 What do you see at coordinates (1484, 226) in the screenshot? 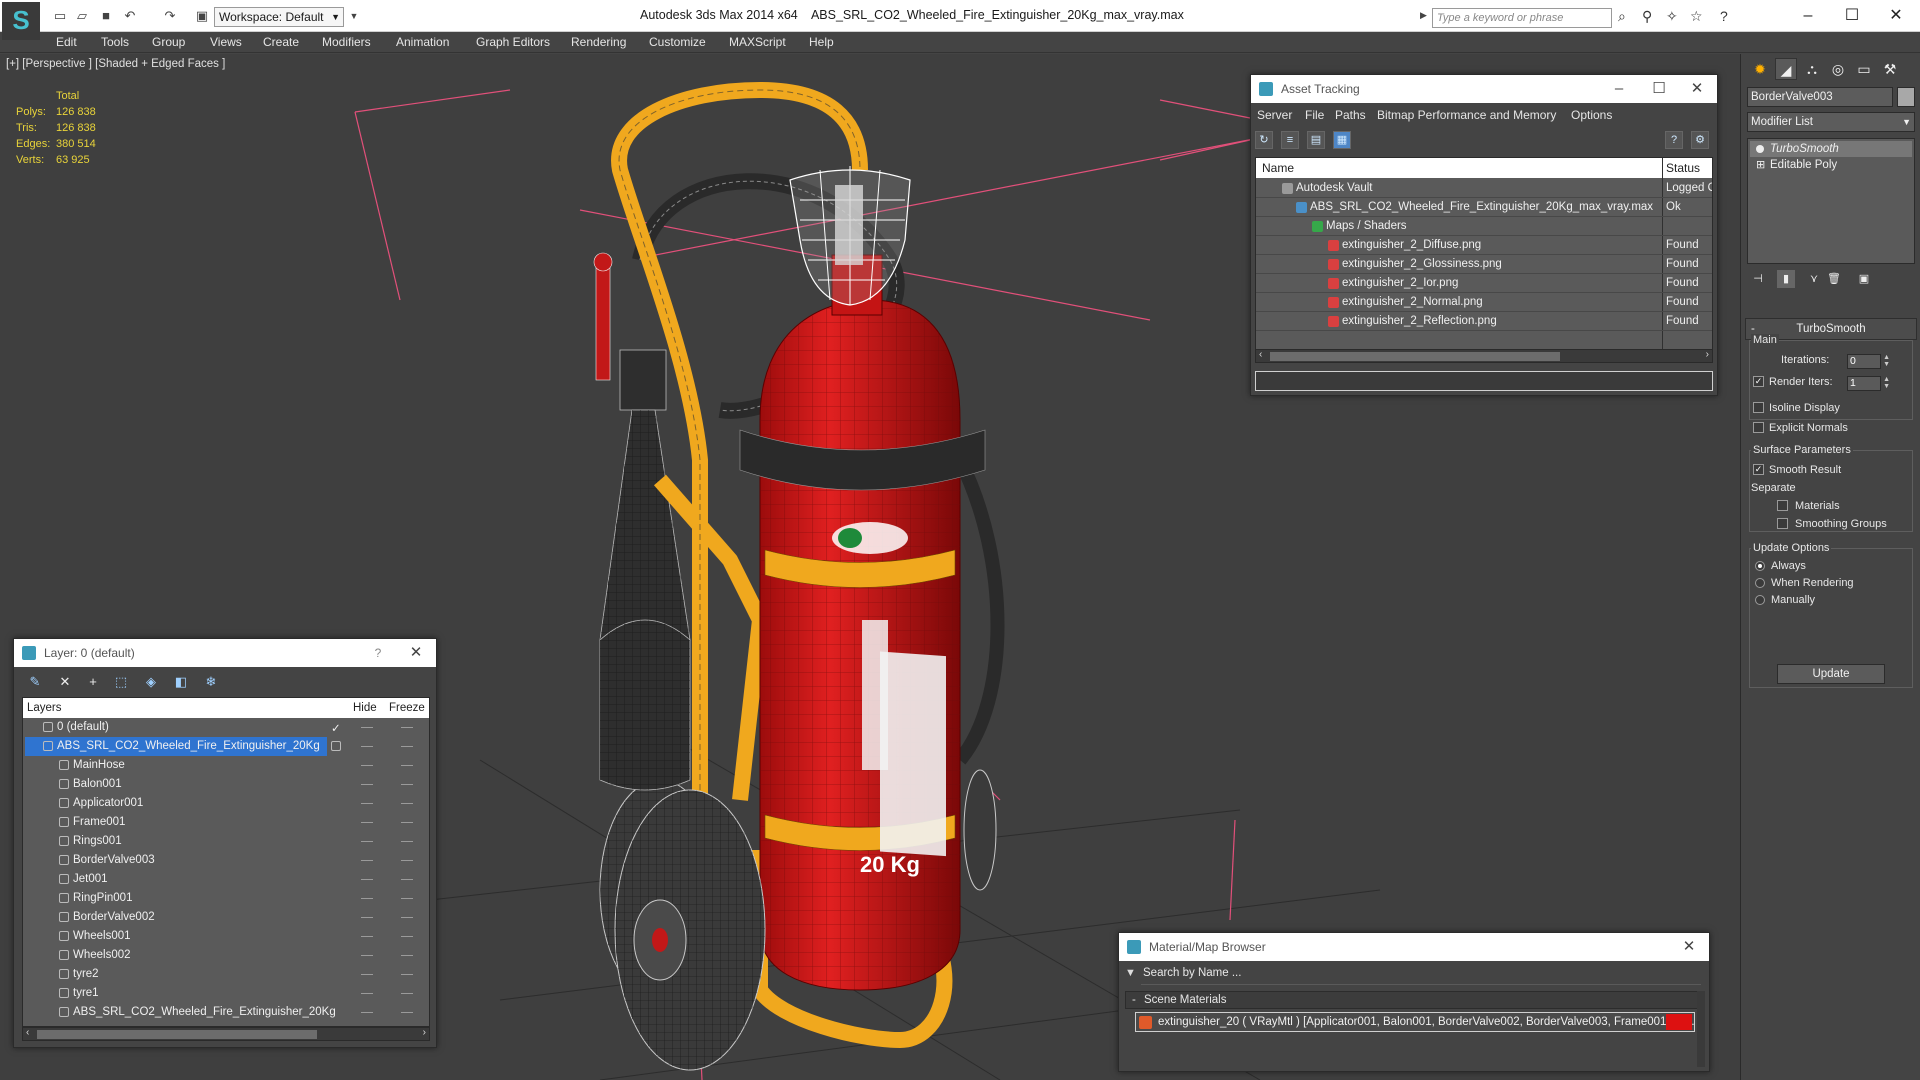
I see `table-row: Maps / Shaders` at bounding box center [1484, 226].